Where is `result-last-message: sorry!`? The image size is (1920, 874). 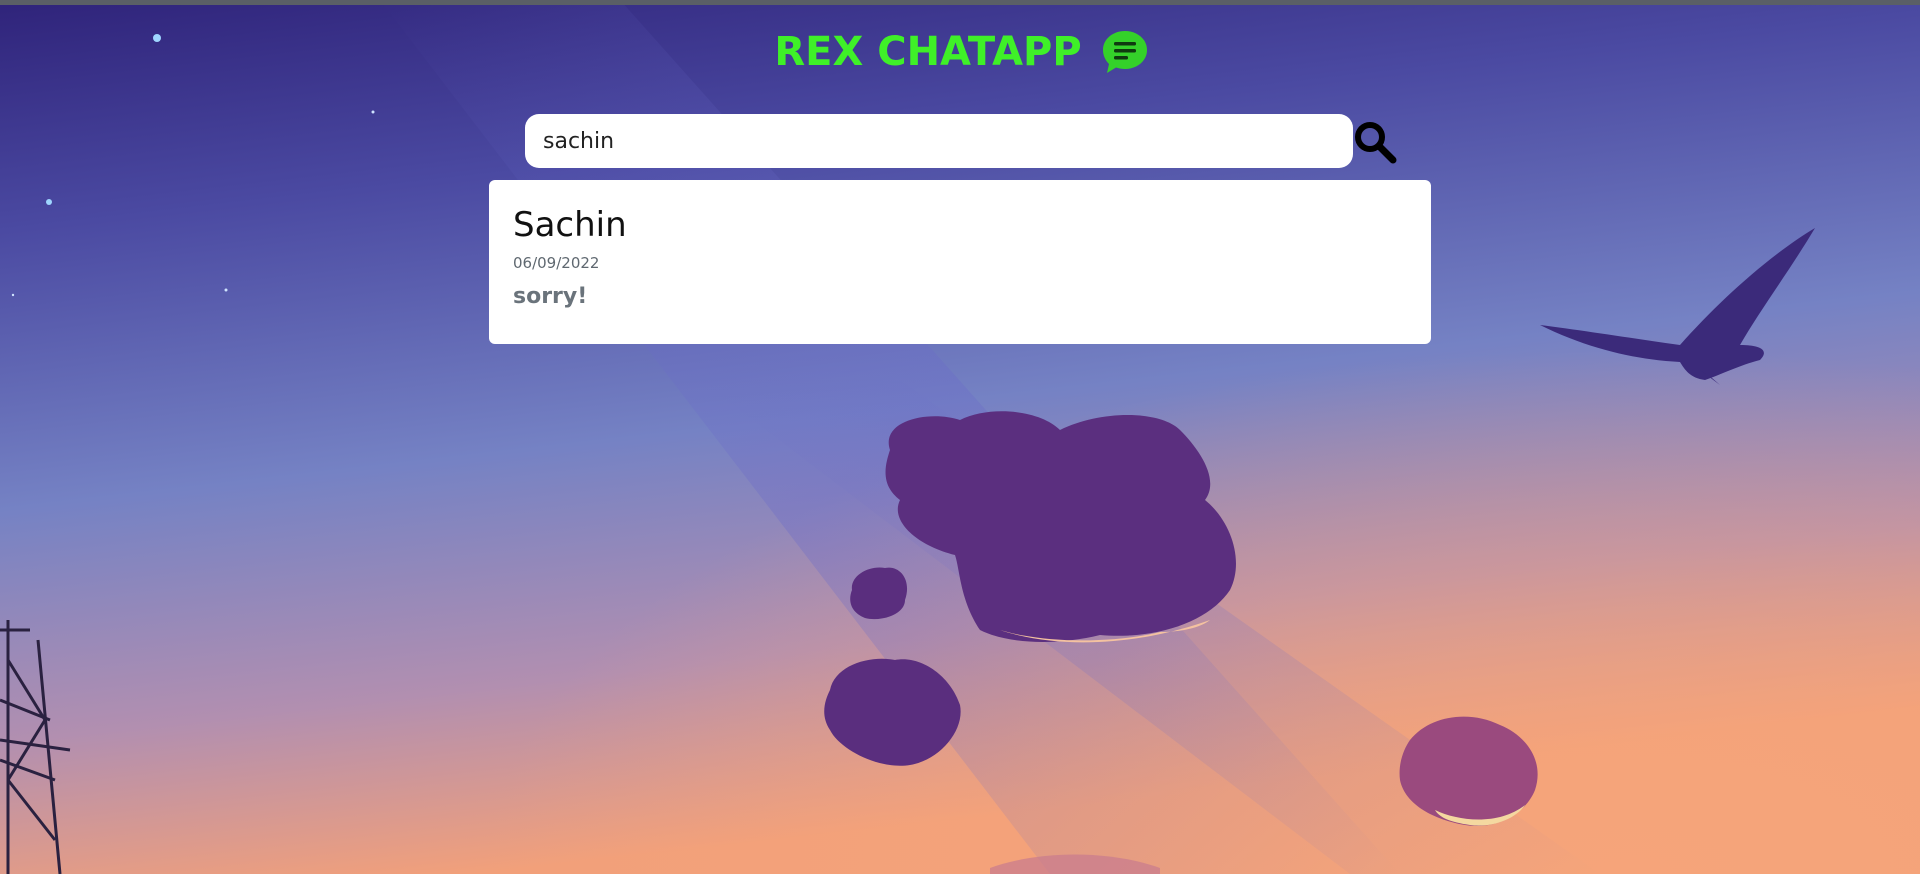
result-last-message: sorry! is located at coordinates (550, 296).